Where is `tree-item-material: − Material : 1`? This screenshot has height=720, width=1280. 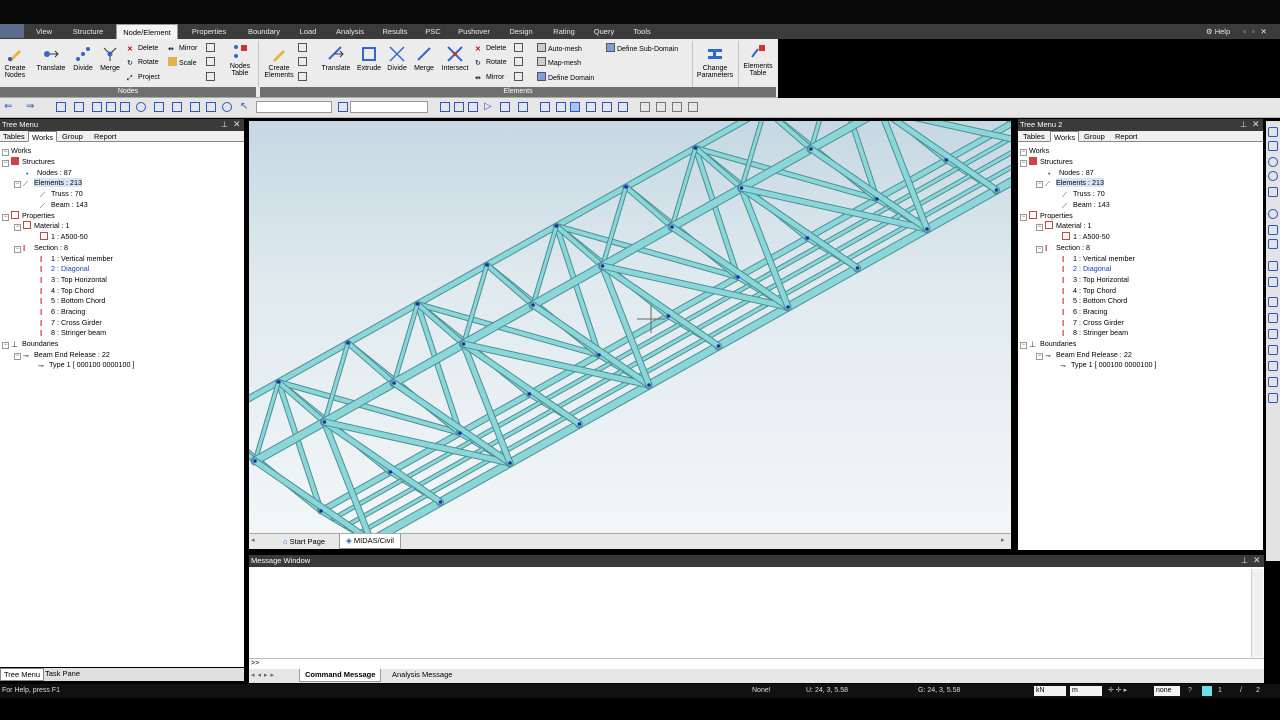
tree-item-material: − Material : 1 is located at coordinates (42, 226).